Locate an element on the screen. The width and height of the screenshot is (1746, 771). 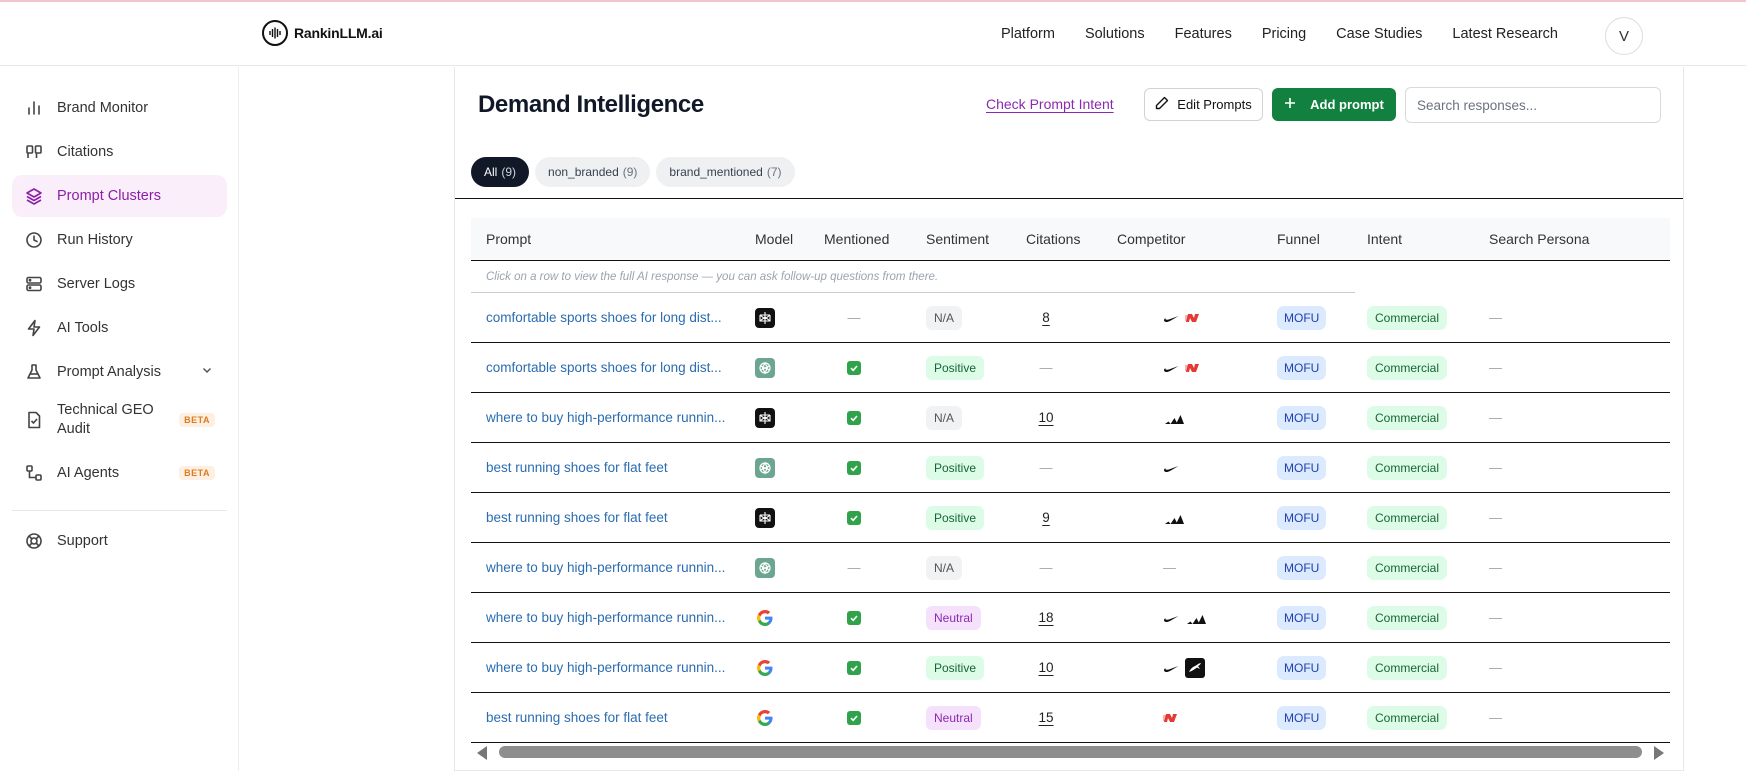
sidebar-item-ai-tools: AI Tools is located at coordinates (119, 328).